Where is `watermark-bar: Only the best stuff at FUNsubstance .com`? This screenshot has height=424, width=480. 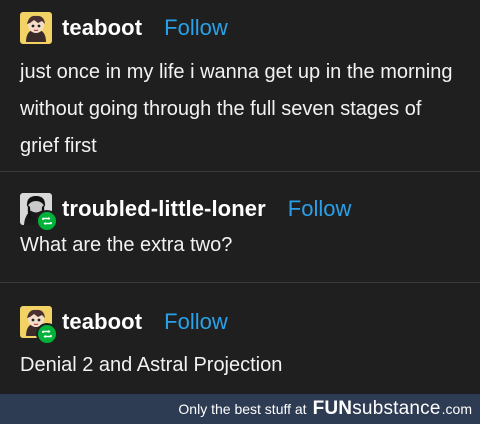
watermark-bar: Only the best stuff at FUNsubstance .com is located at coordinates (240, 409).